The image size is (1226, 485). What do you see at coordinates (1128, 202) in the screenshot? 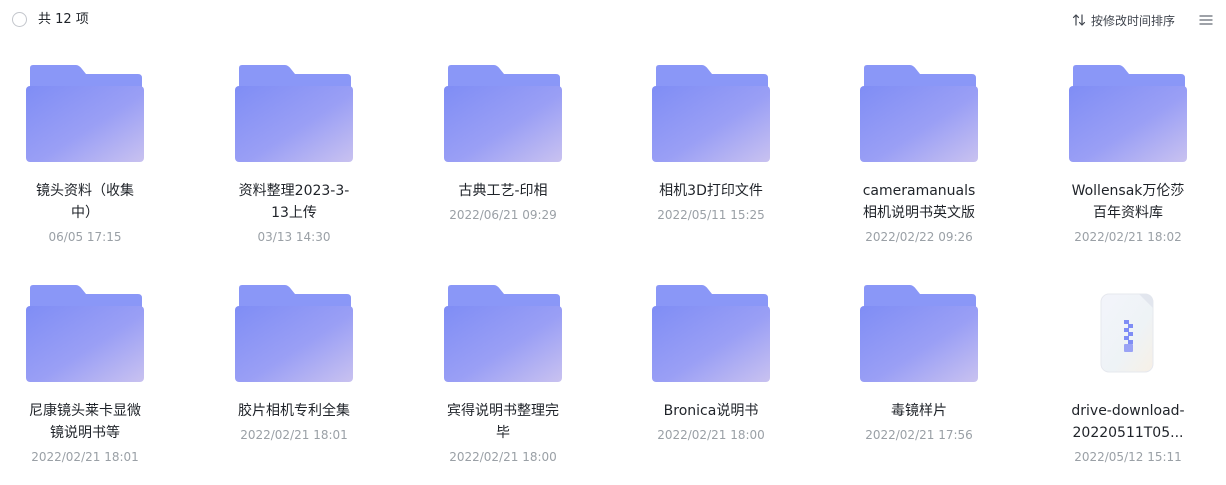
I see `item-name: Wollensak万伦莎 百年资料库` at bounding box center [1128, 202].